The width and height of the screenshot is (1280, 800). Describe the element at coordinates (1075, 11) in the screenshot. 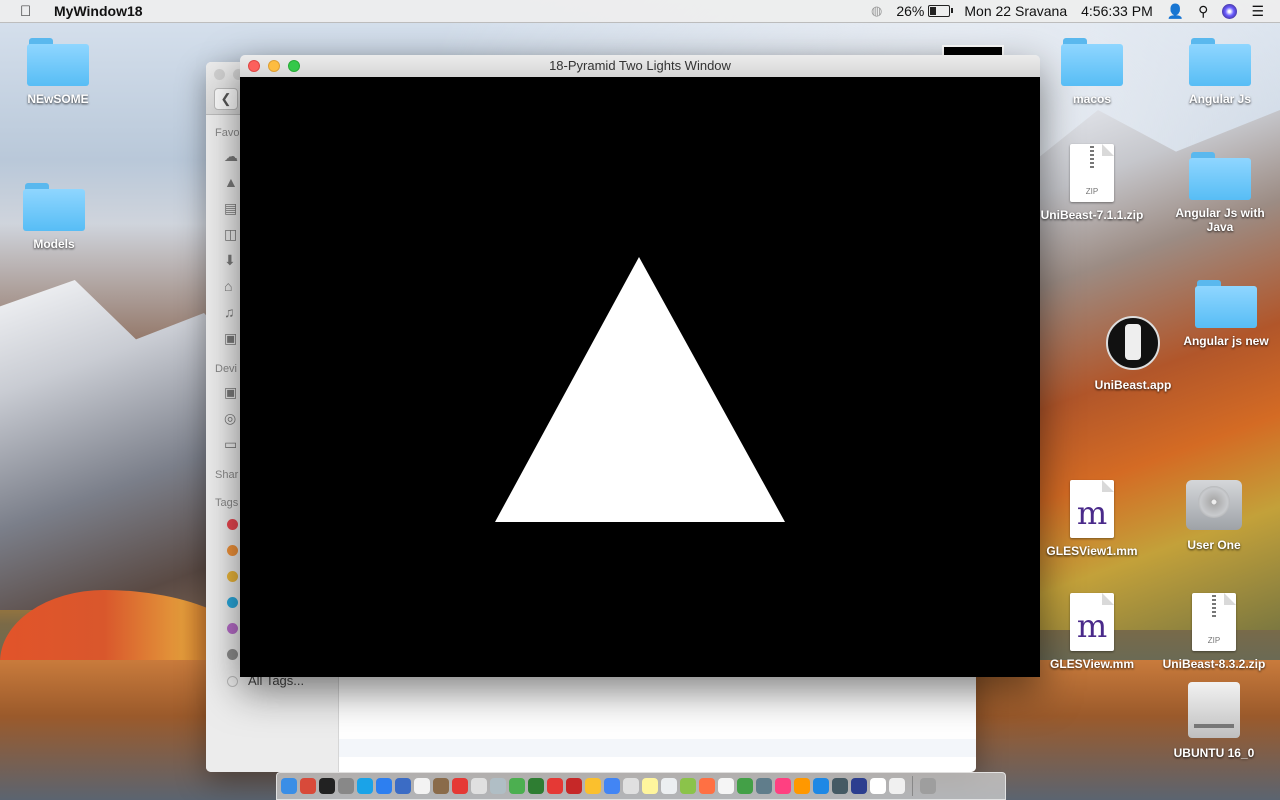

I see `menu-bar-status-area: ◍ 26% Mon 22 Sravana 4:56:33 PM 👤 ⚲ ☰` at that location.